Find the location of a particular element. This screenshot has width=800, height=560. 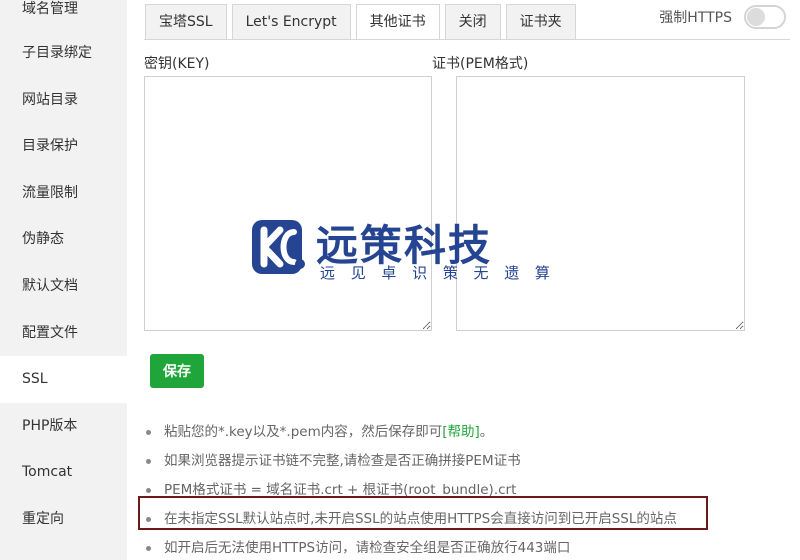

cert-field-label: 证书(PEM格式) is located at coordinates (480, 64).